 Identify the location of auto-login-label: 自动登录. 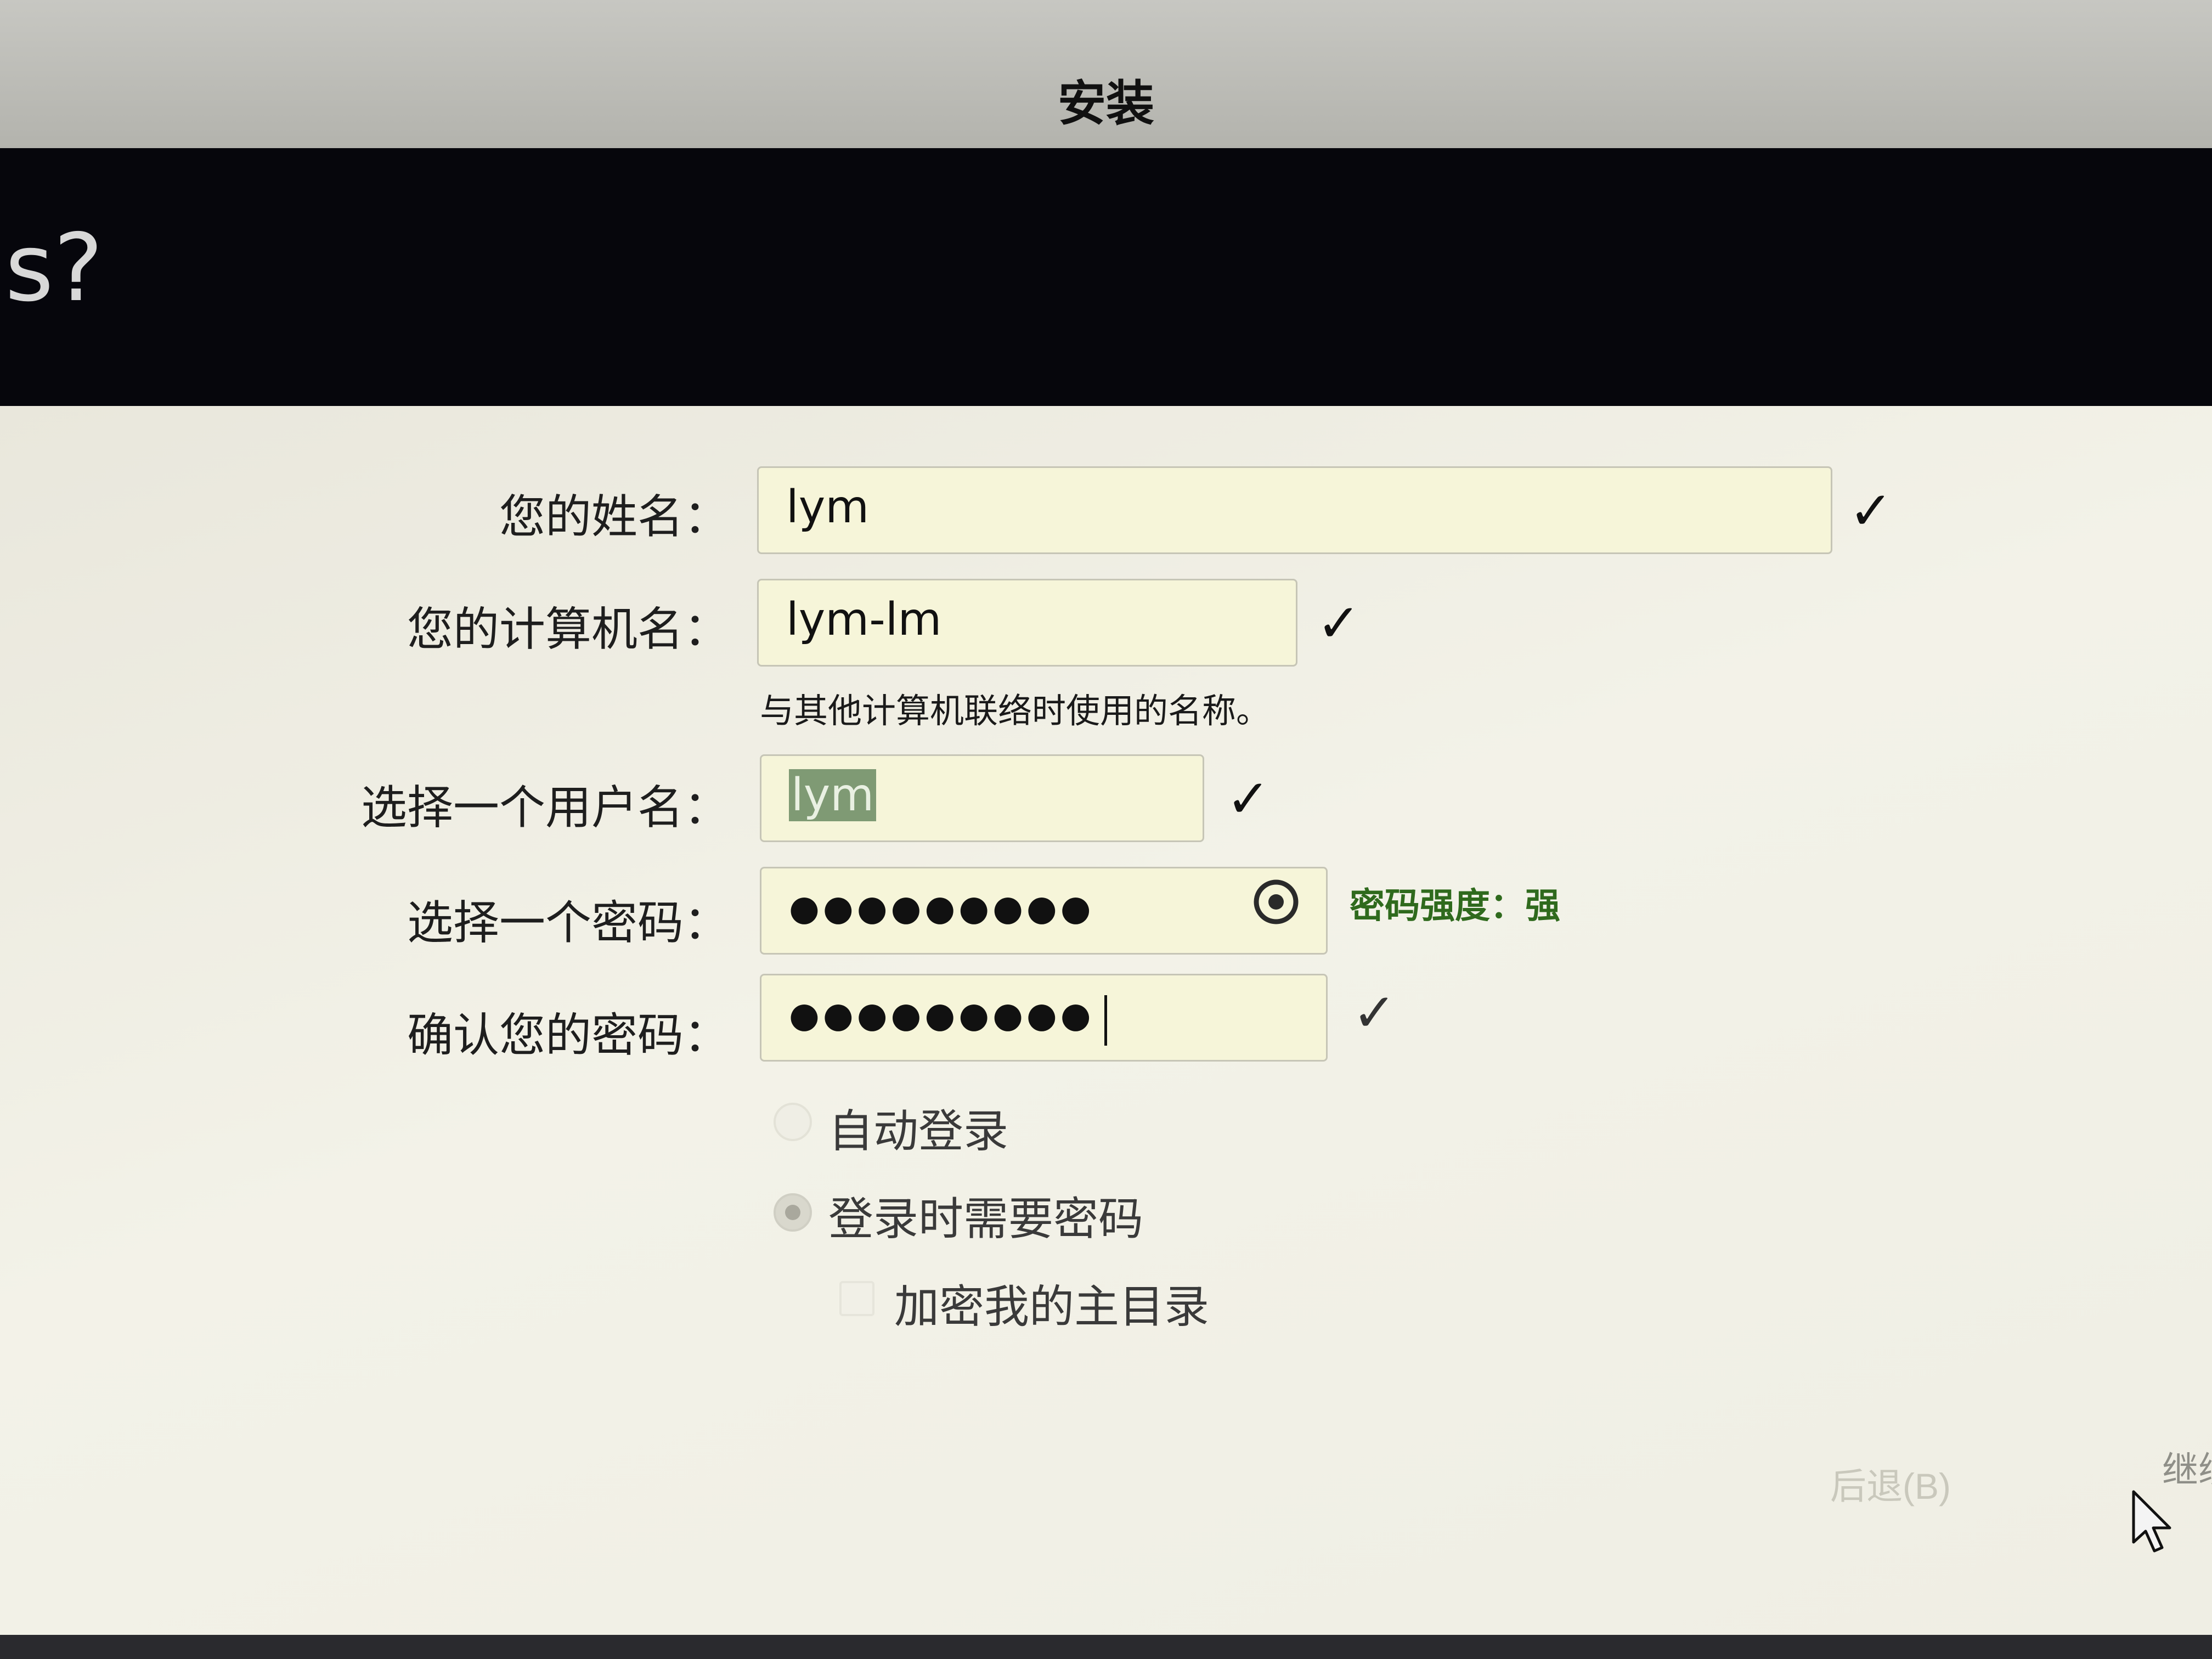
(918, 1127).